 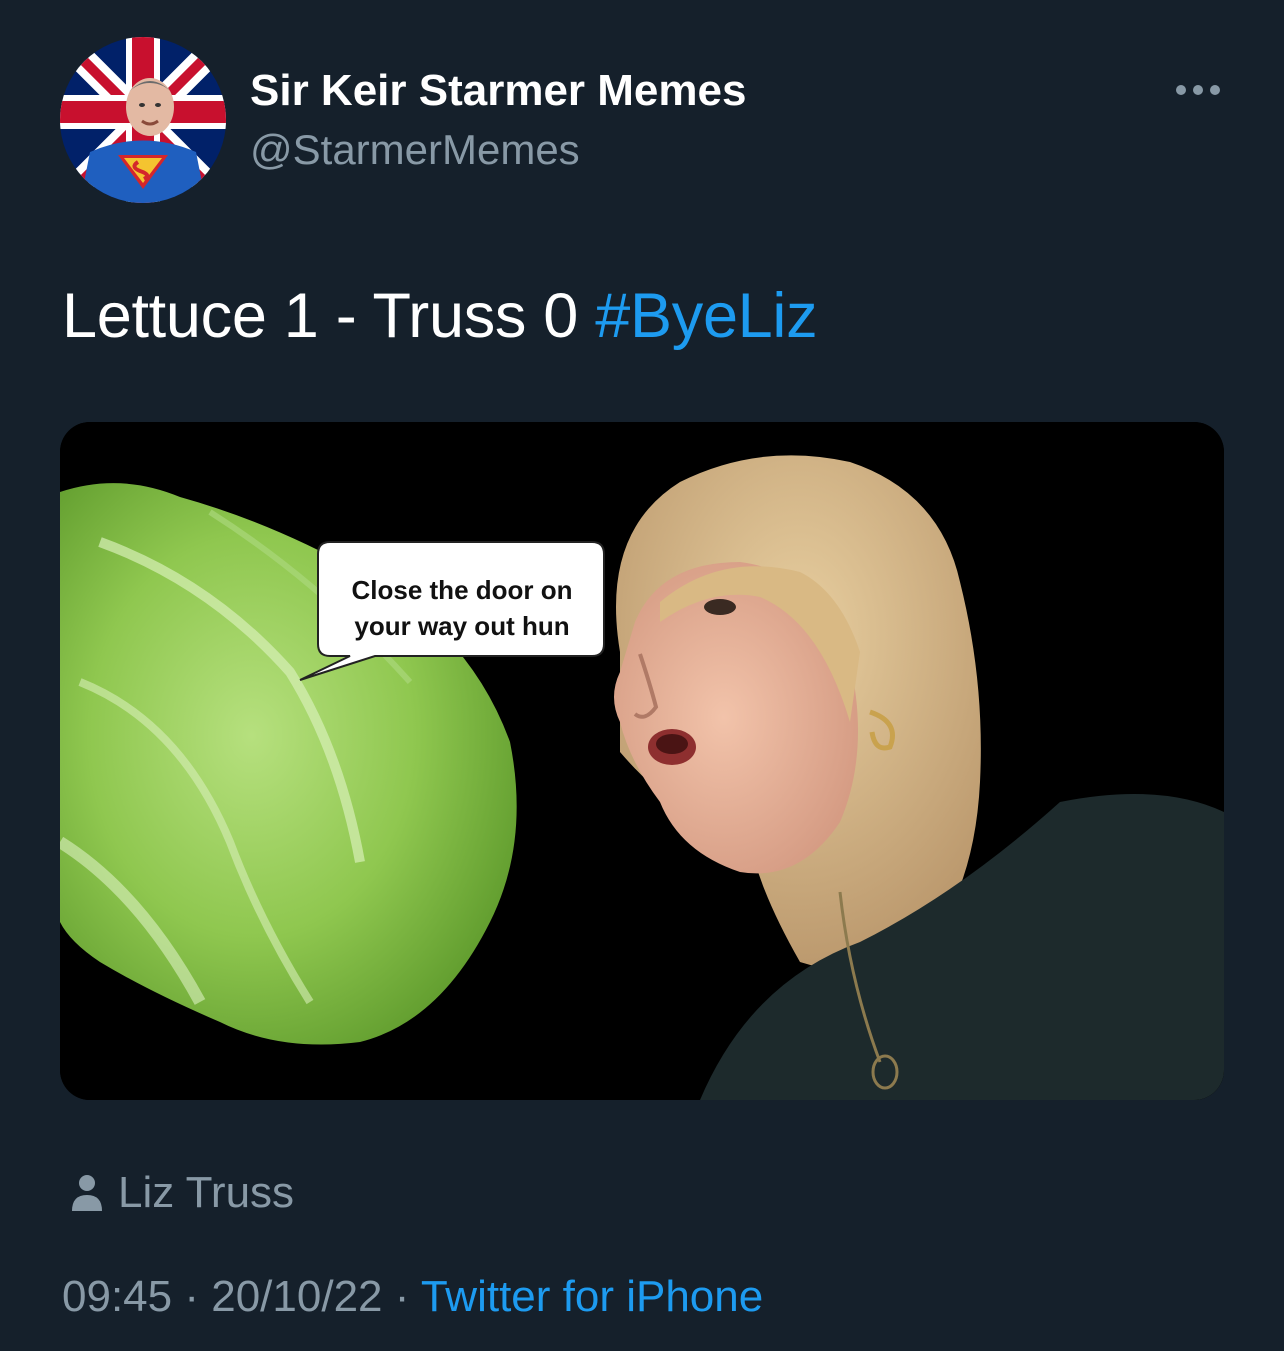 What do you see at coordinates (462, 590) in the screenshot?
I see `speech-bubble-line-1: Close the door on` at bounding box center [462, 590].